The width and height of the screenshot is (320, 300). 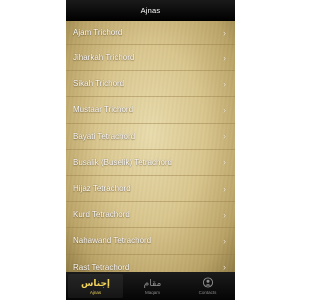 What do you see at coordinates (123, 162) in the screenshot?
I see `list-item-label: Busalik (Buselik) Tetrachord` at bounding box center [123, 162].